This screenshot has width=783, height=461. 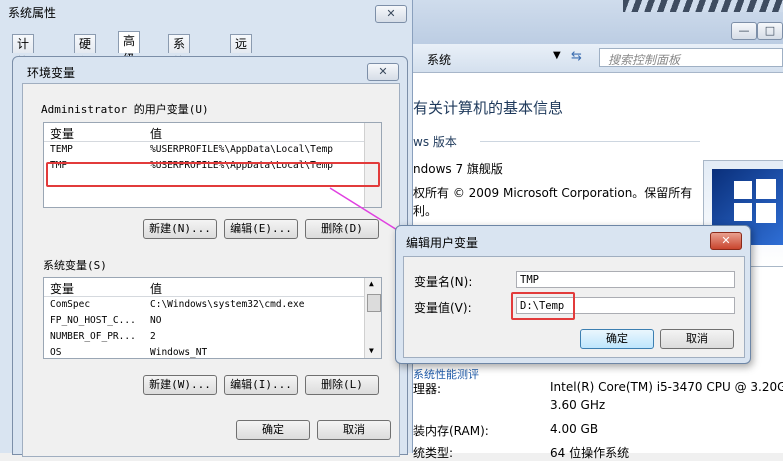 I want to click on cancel-button: 取消, so click(x=697, y=339).